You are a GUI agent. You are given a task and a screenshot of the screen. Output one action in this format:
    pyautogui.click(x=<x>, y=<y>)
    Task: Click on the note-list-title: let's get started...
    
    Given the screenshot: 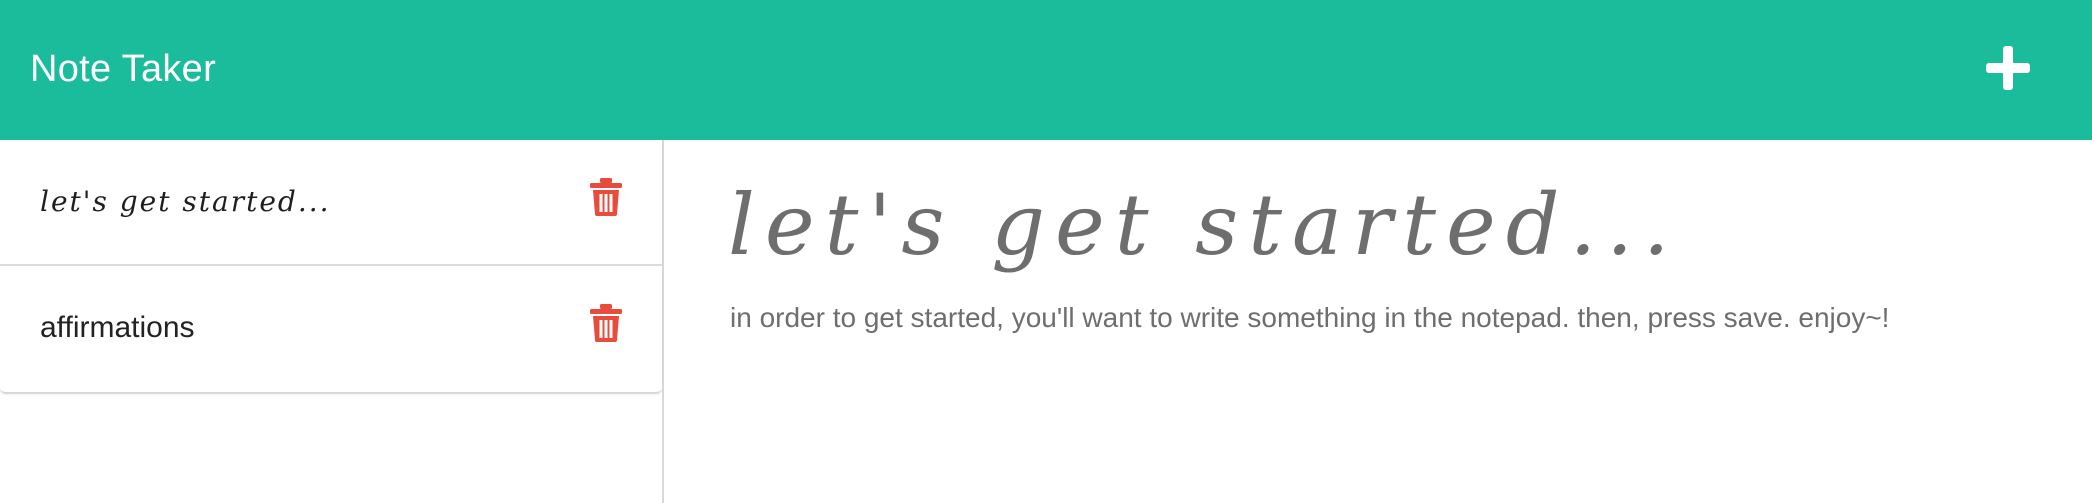 What is the action you would take?
    pyautogui.click(x=185, y=201)
    